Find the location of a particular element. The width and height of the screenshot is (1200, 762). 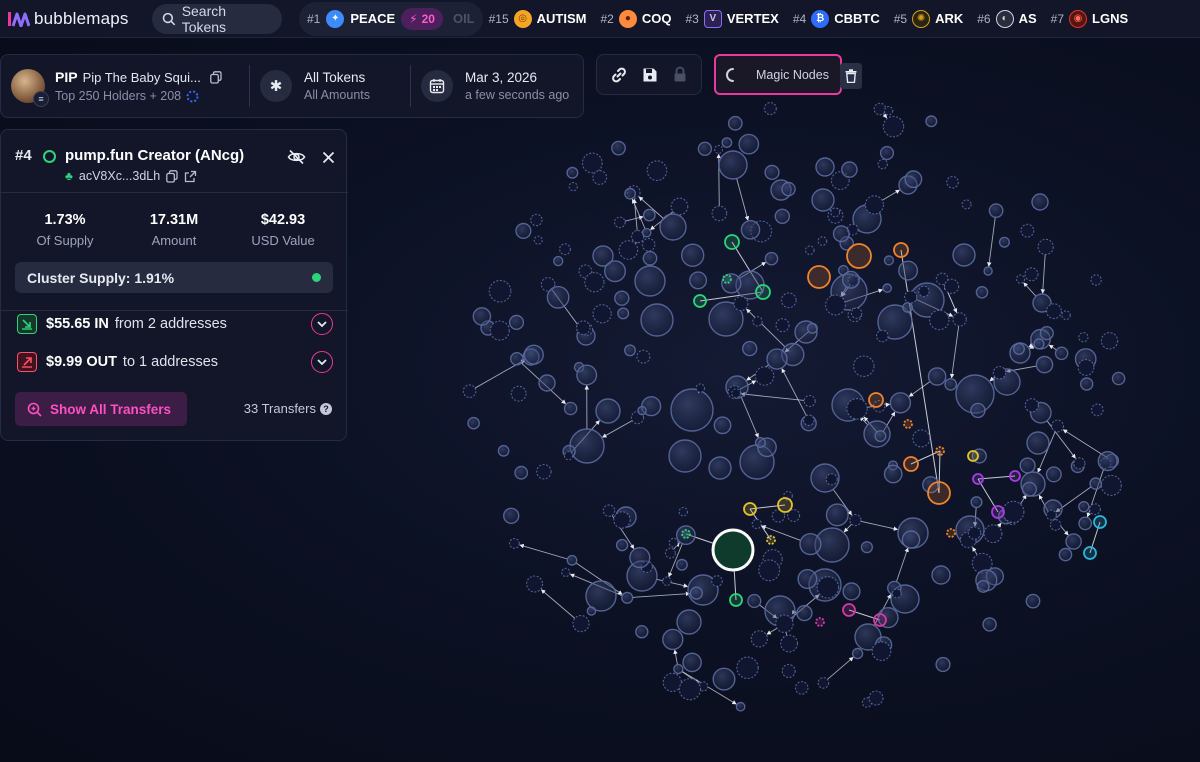

trending-item-peace: #1 ✦ PEACE ⚡ 20 is located at coordinates (375, 18).